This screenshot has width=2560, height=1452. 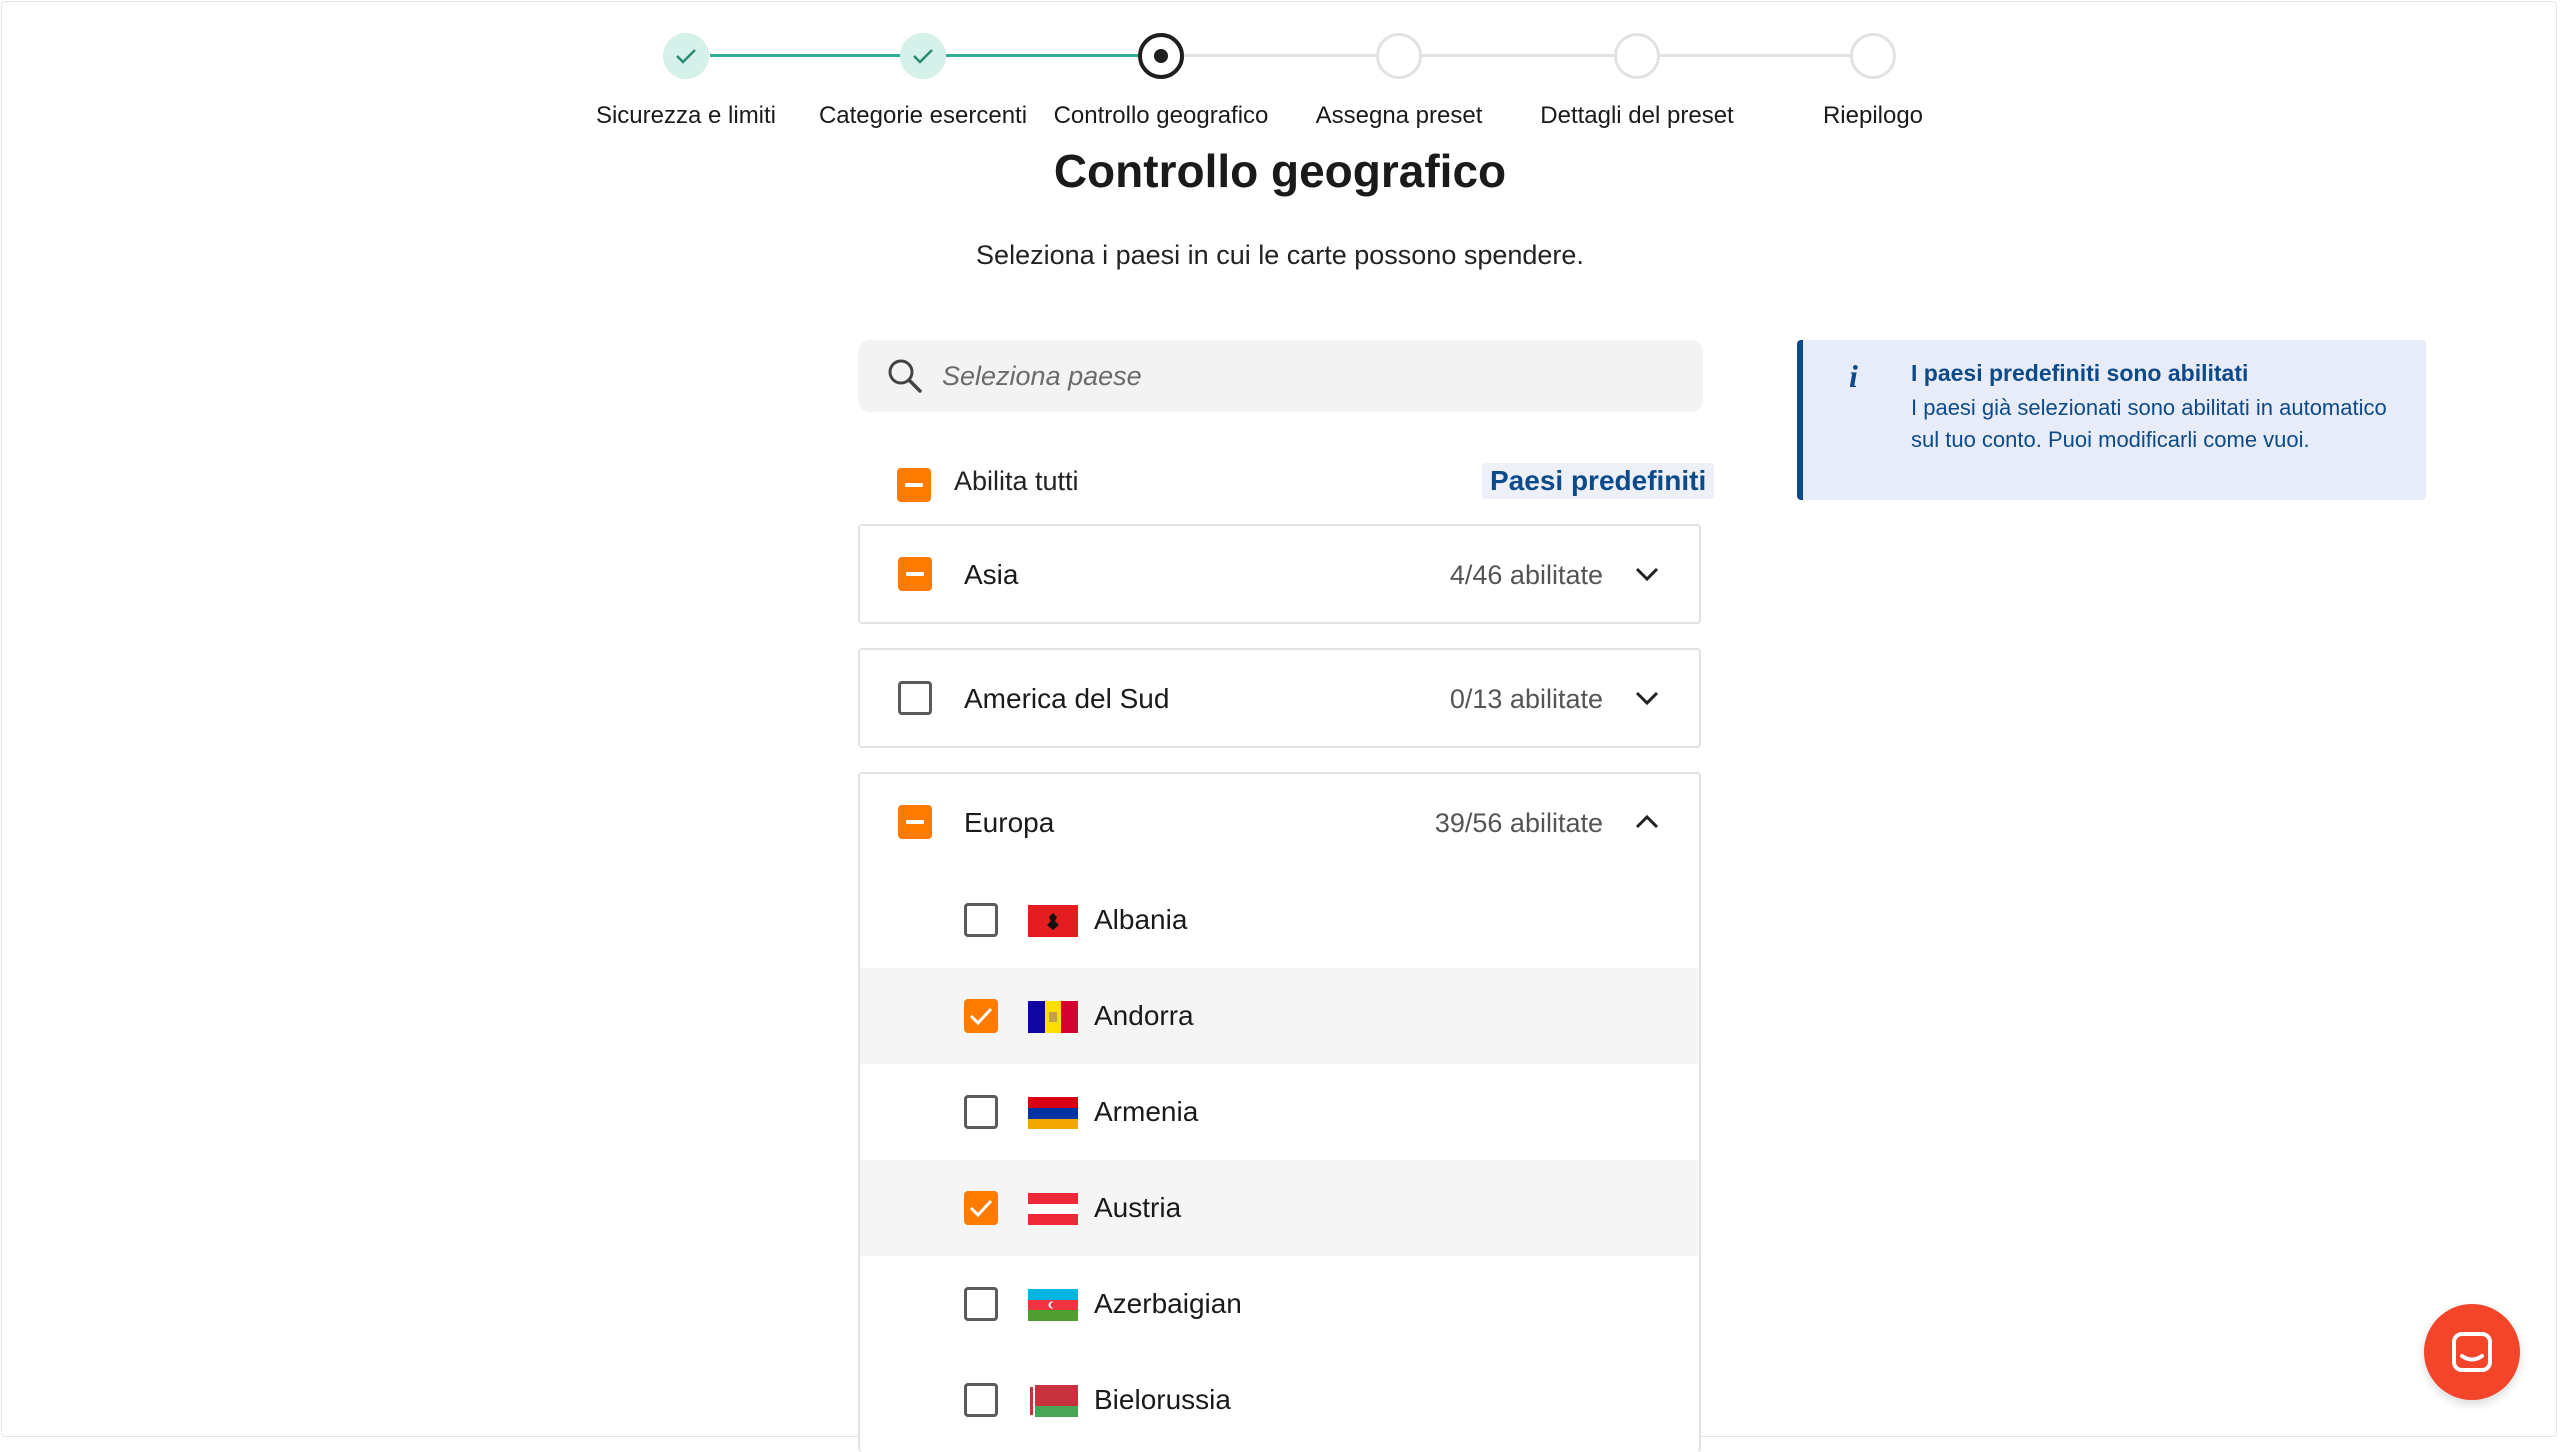 I want to click on albania-flag-icon, so click(x=1053, y=921).